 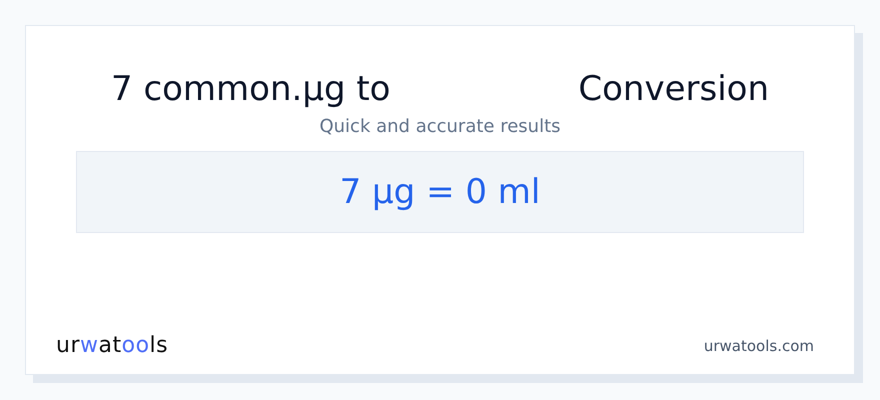 I want to click on title: 7 common.µg to, so click(x=250, y=89).